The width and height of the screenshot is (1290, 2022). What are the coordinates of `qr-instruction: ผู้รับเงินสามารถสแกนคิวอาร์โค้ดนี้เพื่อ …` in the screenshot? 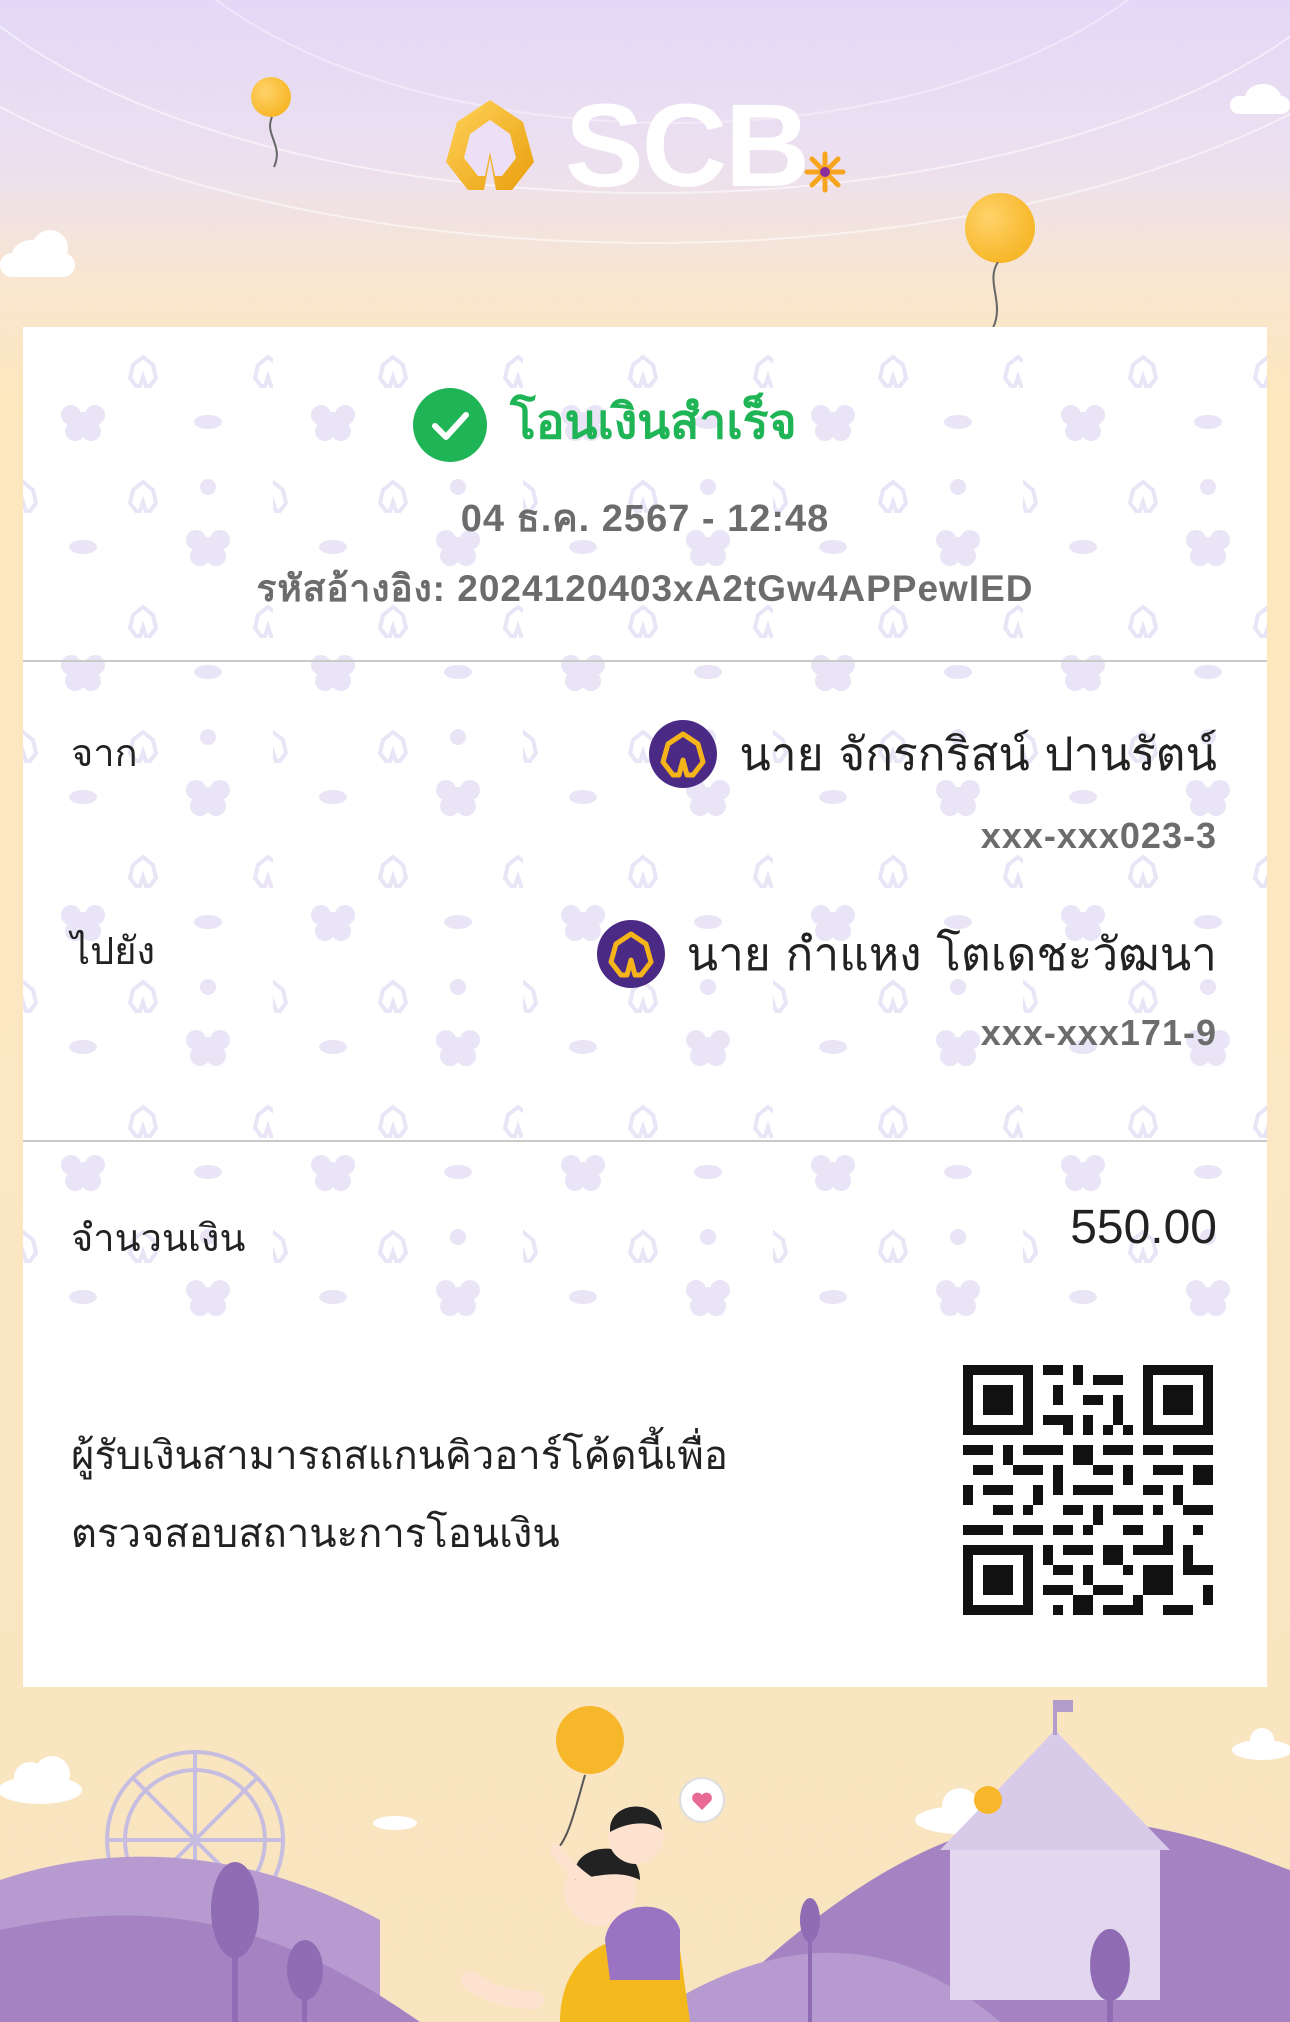 It's located at (461, 1495).